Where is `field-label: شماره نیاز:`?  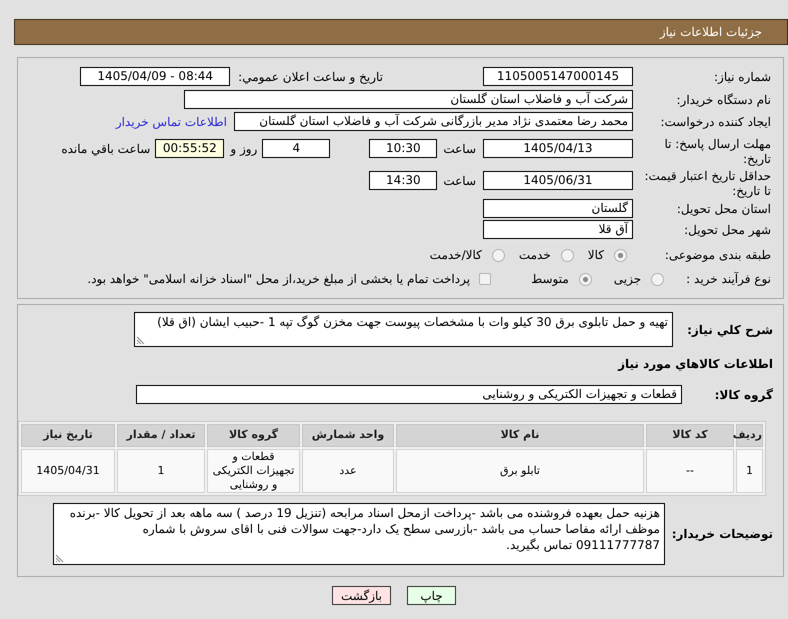 field-label: شماره نیاز: is located at coordinates (742, 77).